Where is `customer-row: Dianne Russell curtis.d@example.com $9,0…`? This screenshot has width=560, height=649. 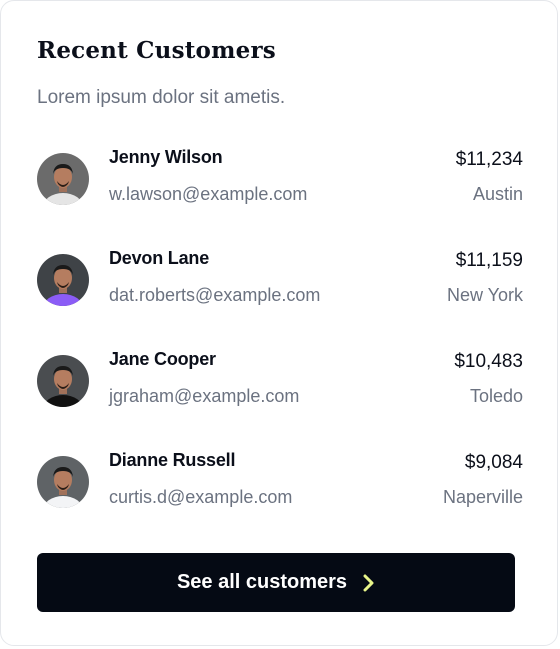
customer-row: Dianne Russell curtis.d@example.com $9,0… is located at coordinates (280, 494).